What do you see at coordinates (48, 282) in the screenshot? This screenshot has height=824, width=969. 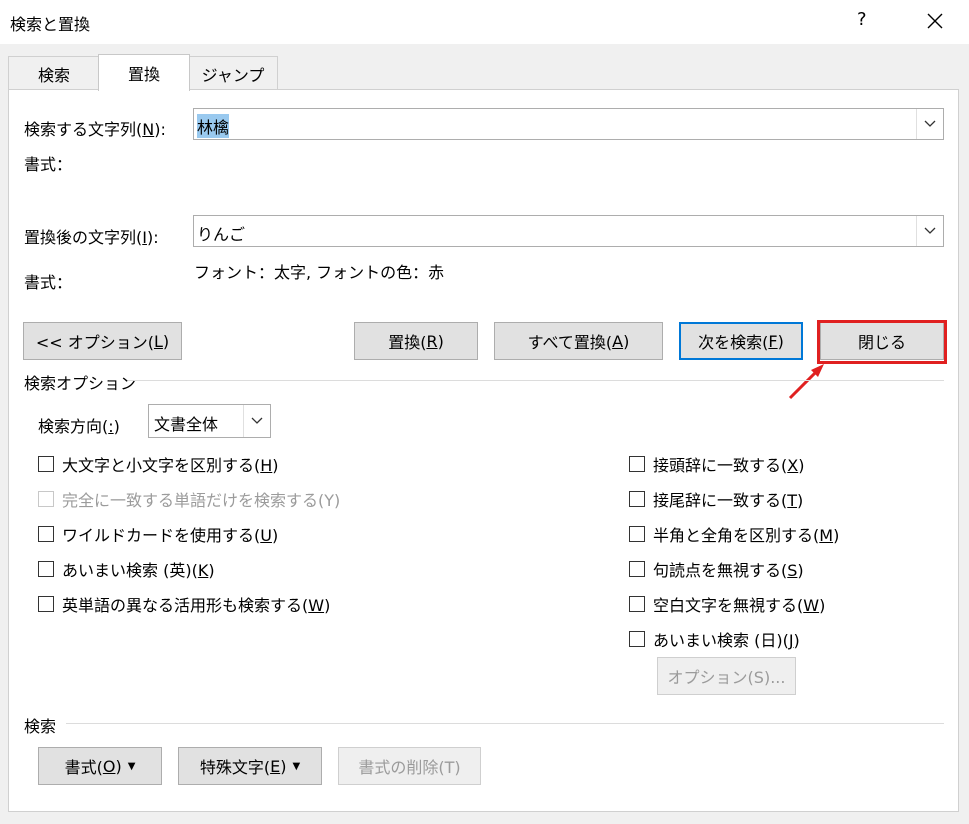 I see `replace-format-label: 書式：` at bounding box center [48, 282].